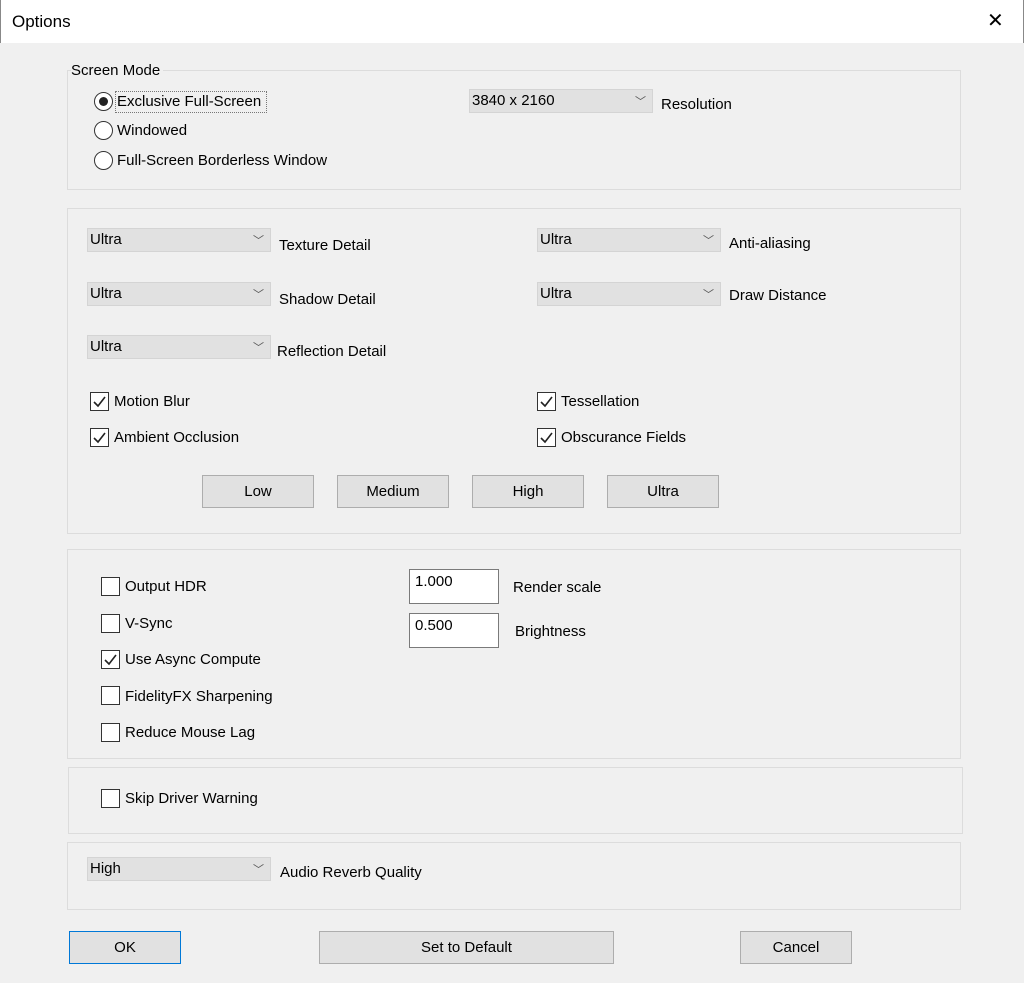  What do you see at coordinates (258, 491) in the screenshot?
I see `preset-low-button: Low` at bounding box center [258, 491].